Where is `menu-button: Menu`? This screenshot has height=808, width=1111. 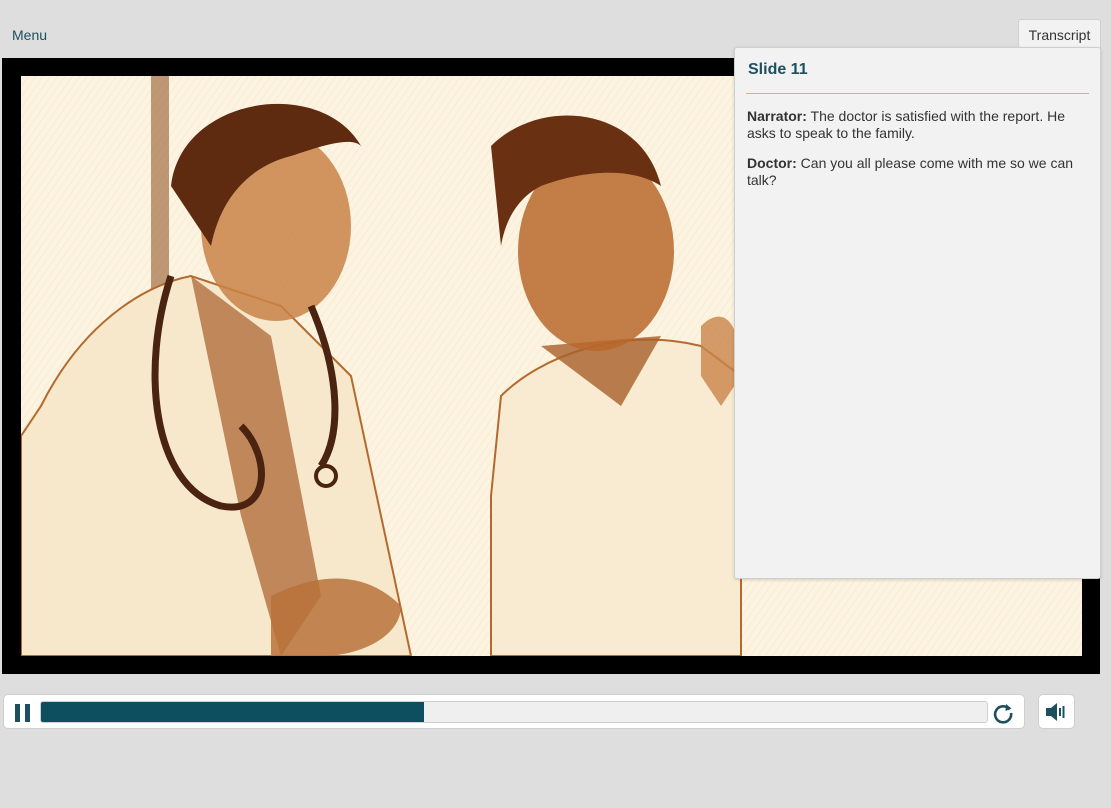
menu-button: Menu is located at coordinates (29, 35).